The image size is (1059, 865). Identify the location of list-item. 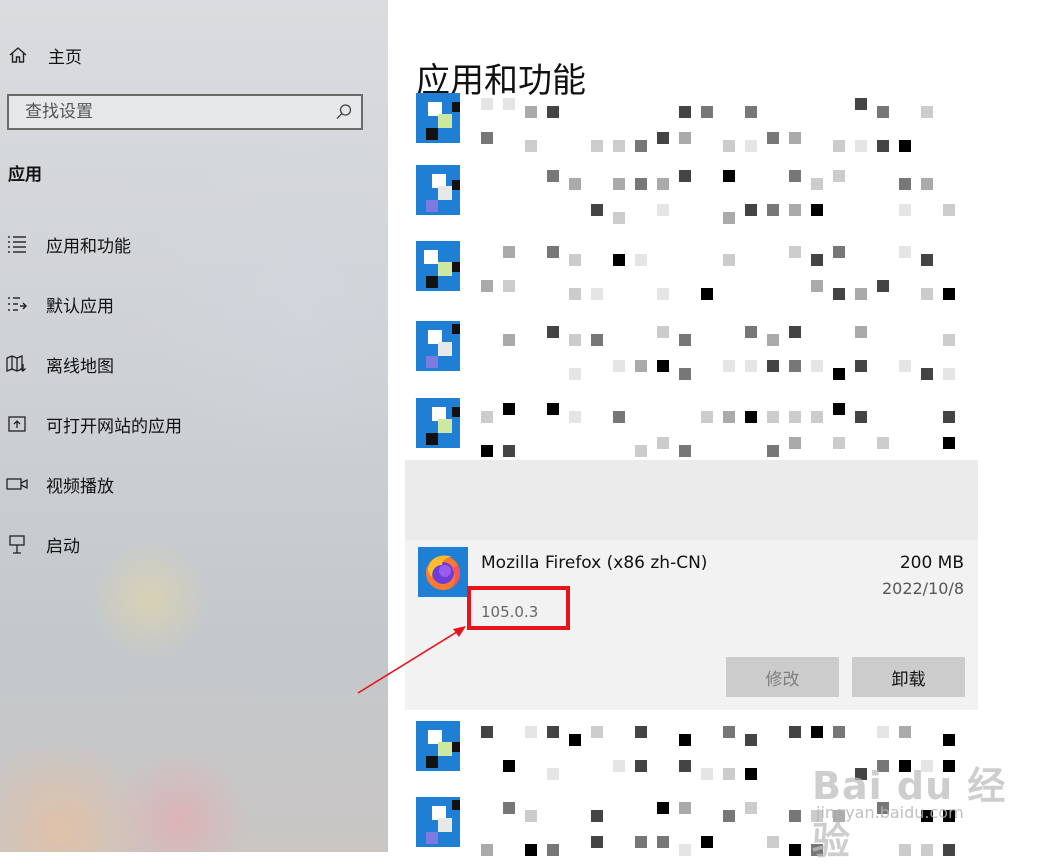
(691, 500).